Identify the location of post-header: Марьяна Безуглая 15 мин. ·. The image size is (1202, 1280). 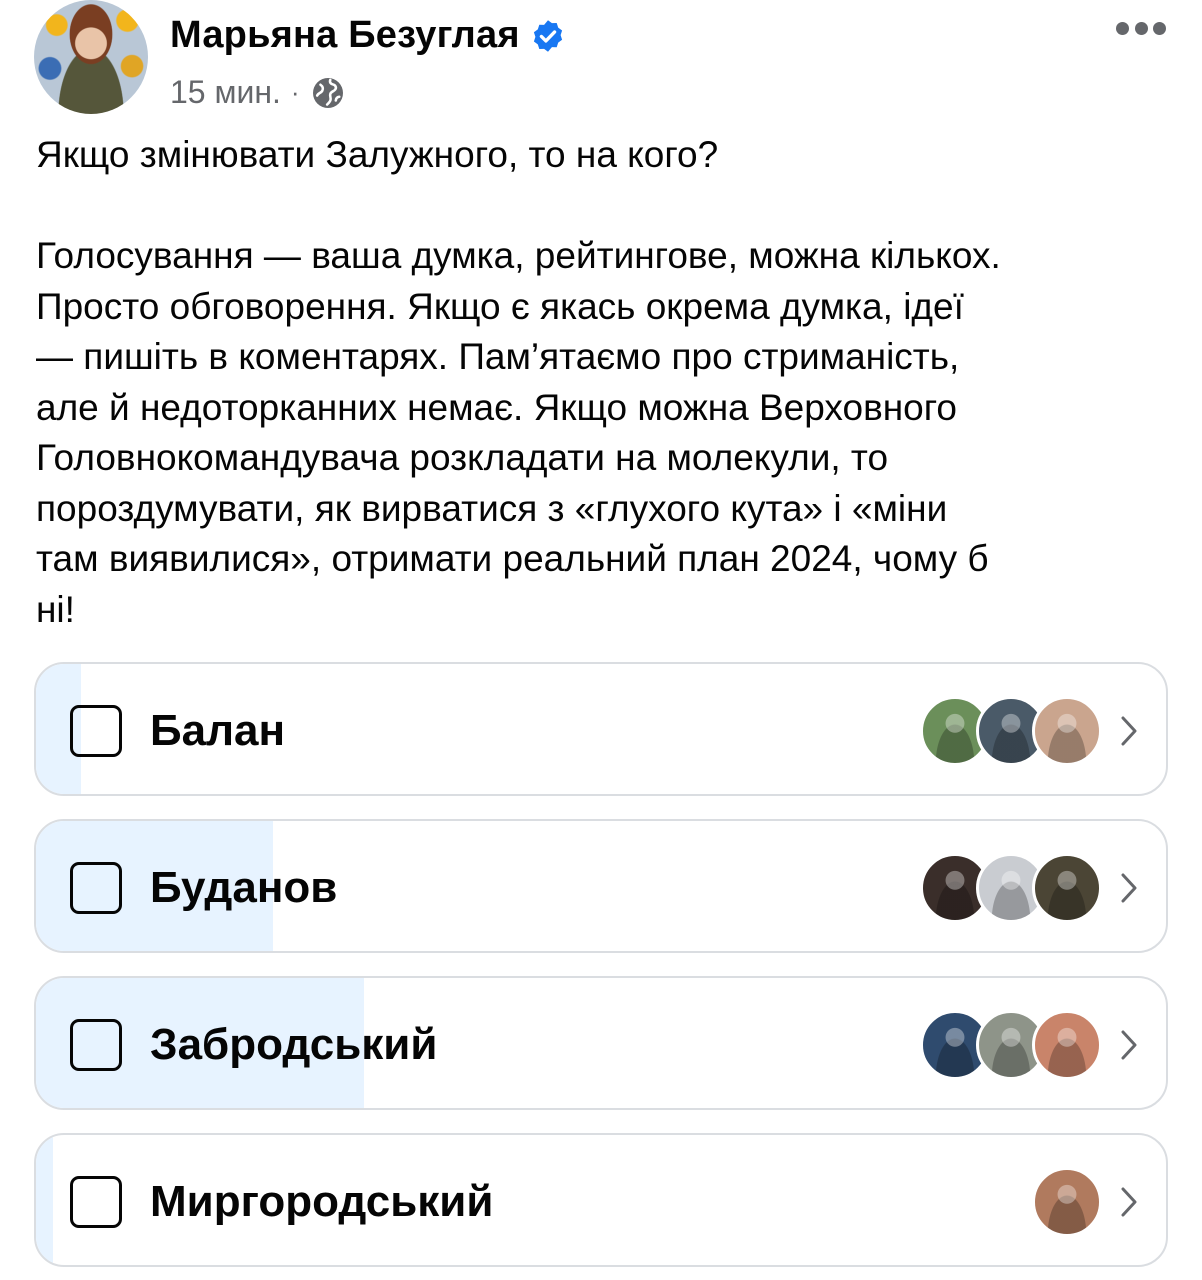
(604, 60).